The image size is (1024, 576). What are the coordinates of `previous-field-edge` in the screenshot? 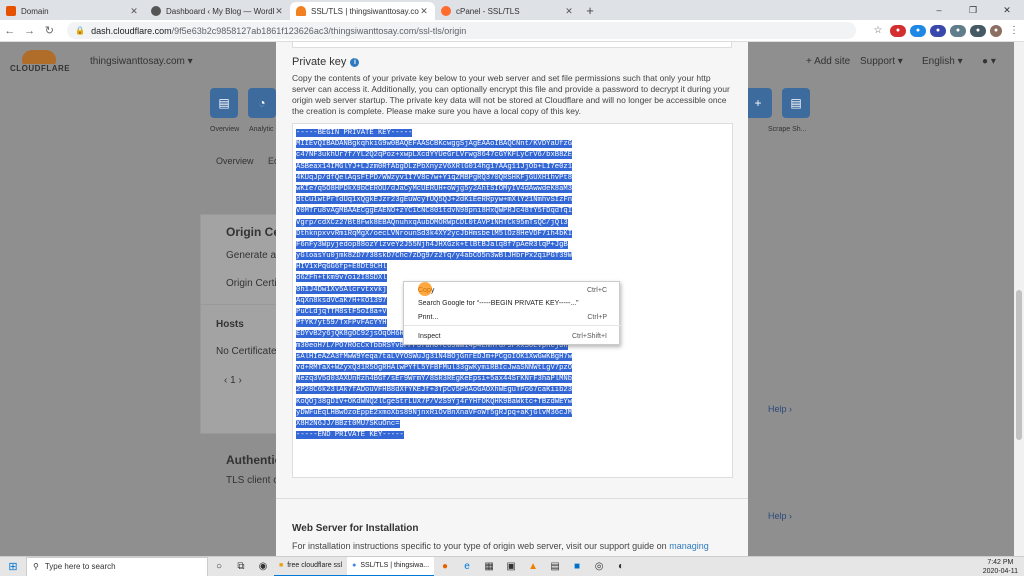 It's located at (512, 45).